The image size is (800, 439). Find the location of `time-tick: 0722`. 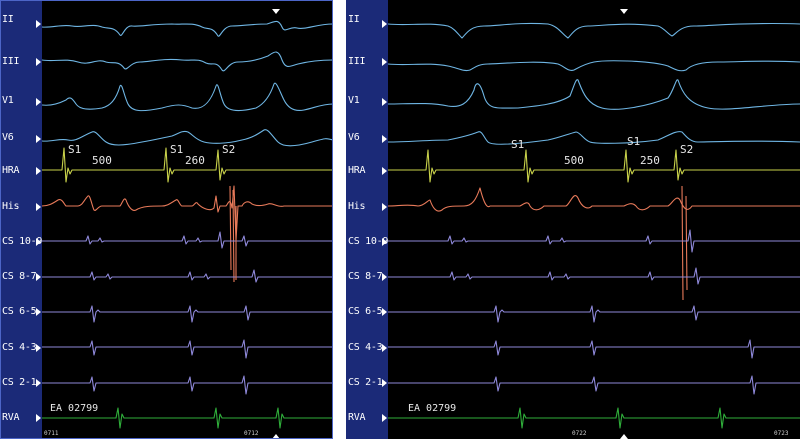

time-tick: 0722 is located at coordinates (579, 433).